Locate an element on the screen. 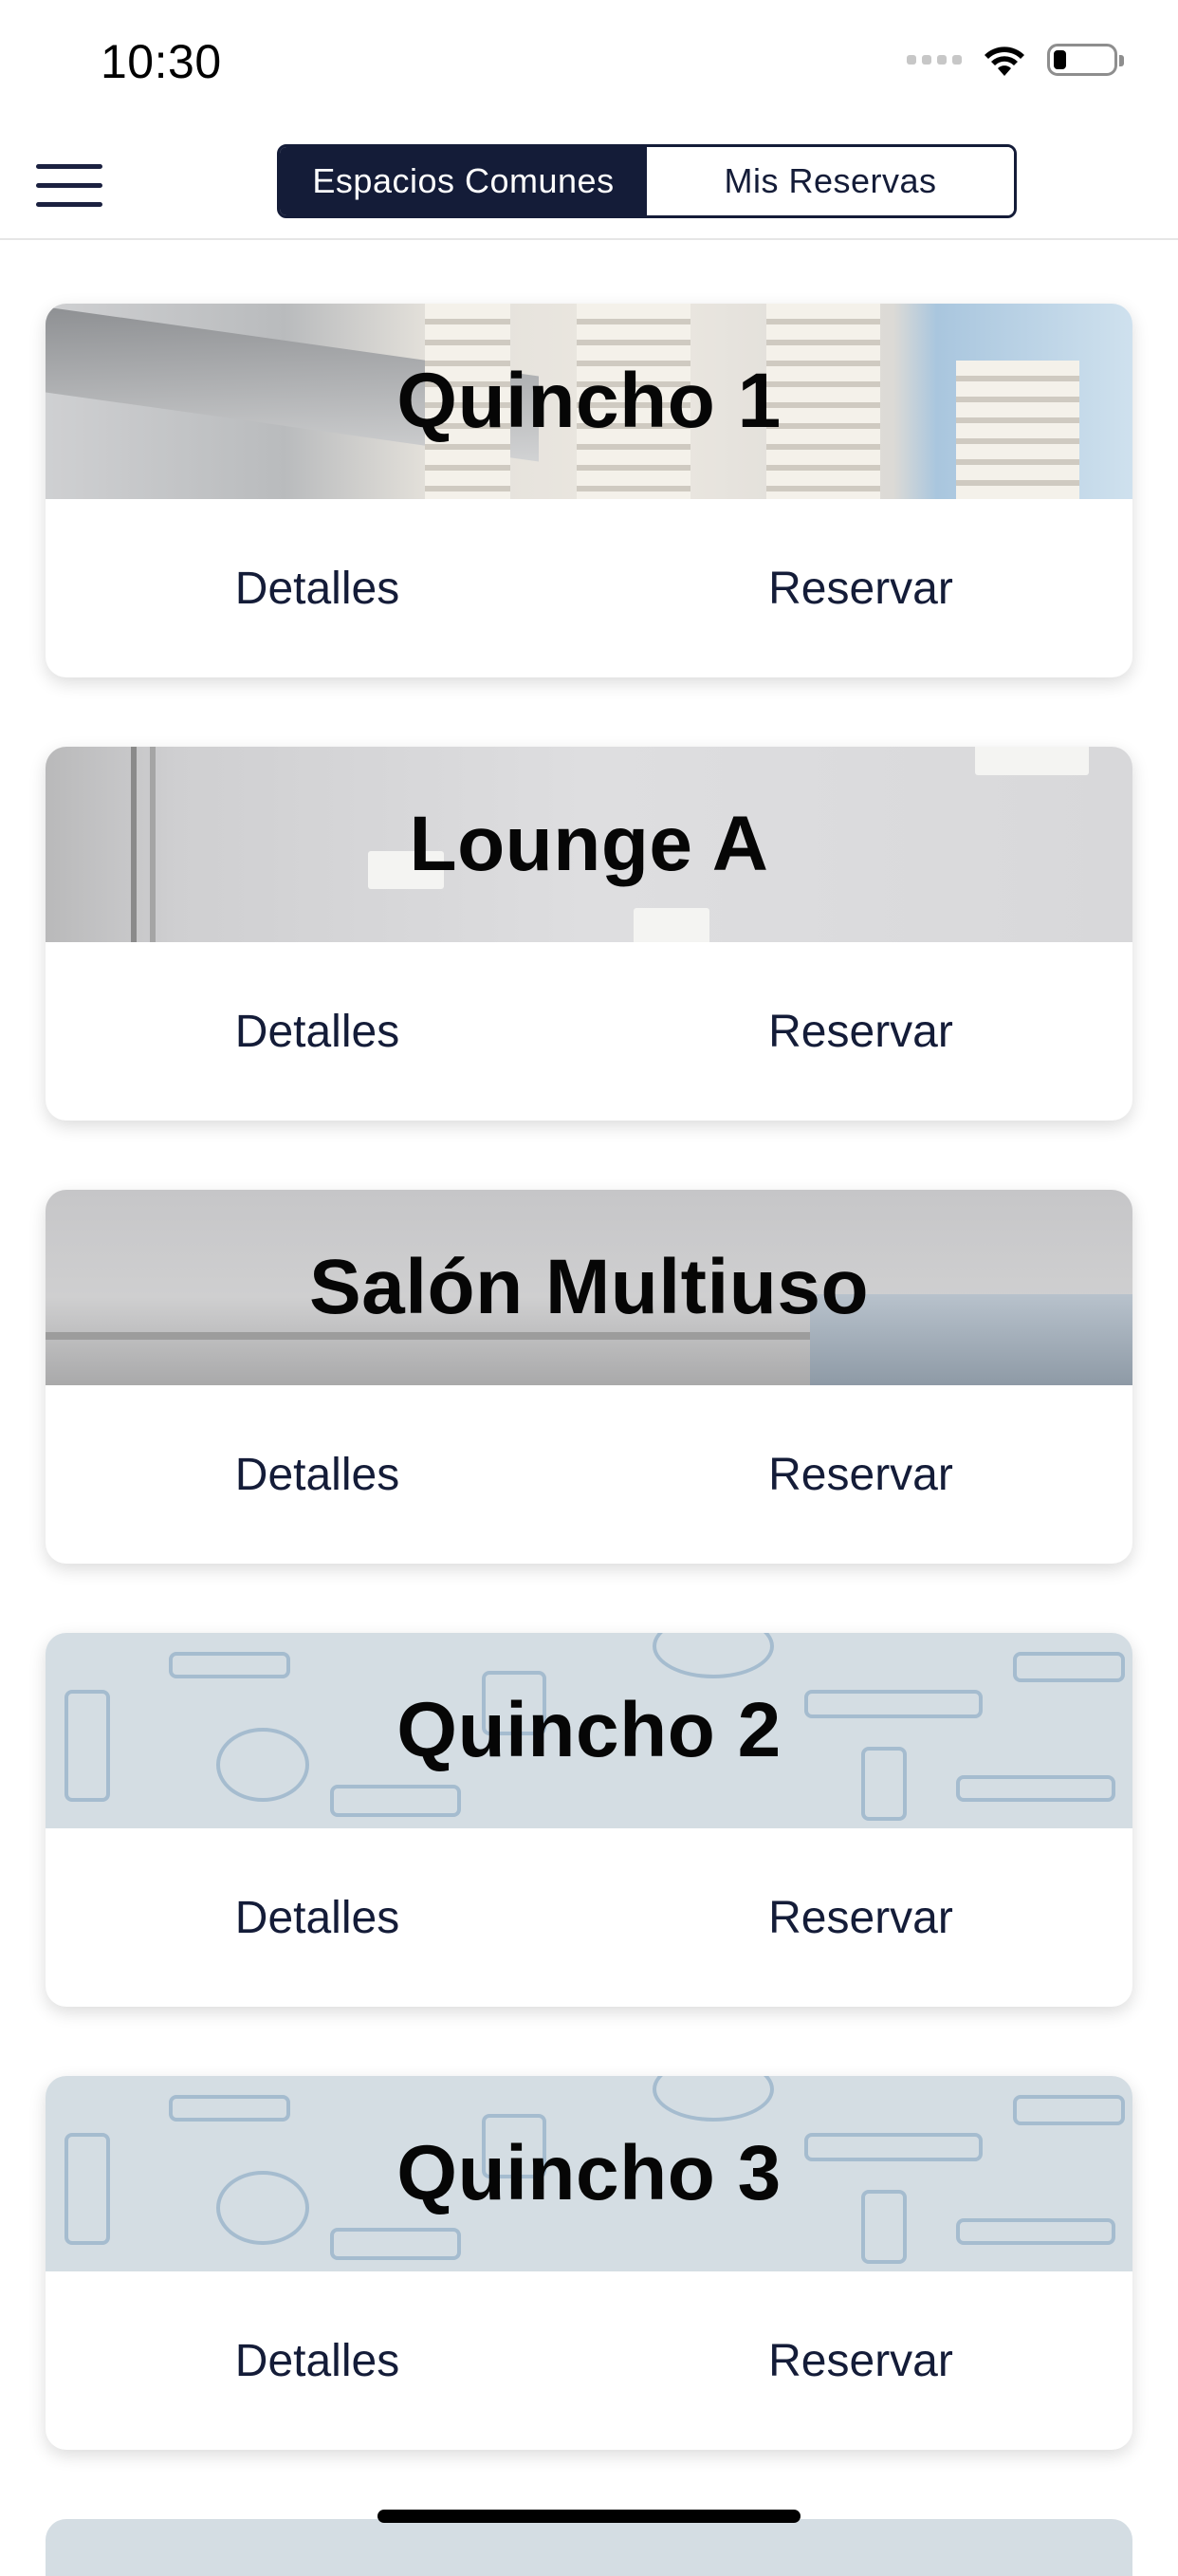 This screenshot has height=2576, width=1178. space-card-partial is located at coordinates (589, 2547).